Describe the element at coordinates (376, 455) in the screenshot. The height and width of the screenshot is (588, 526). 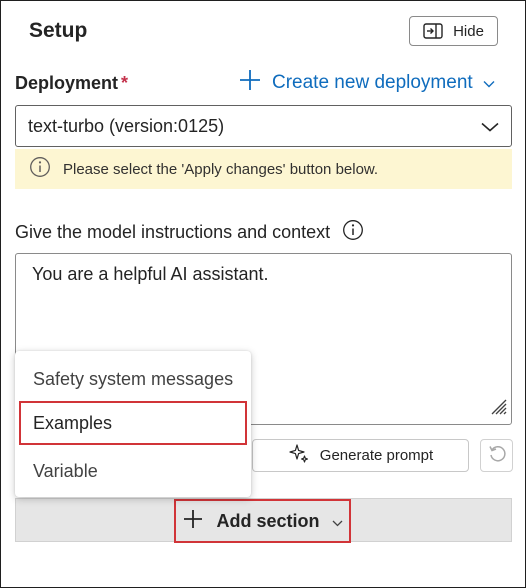
I see `generate-prompt-label: Generate prompt` at that location.